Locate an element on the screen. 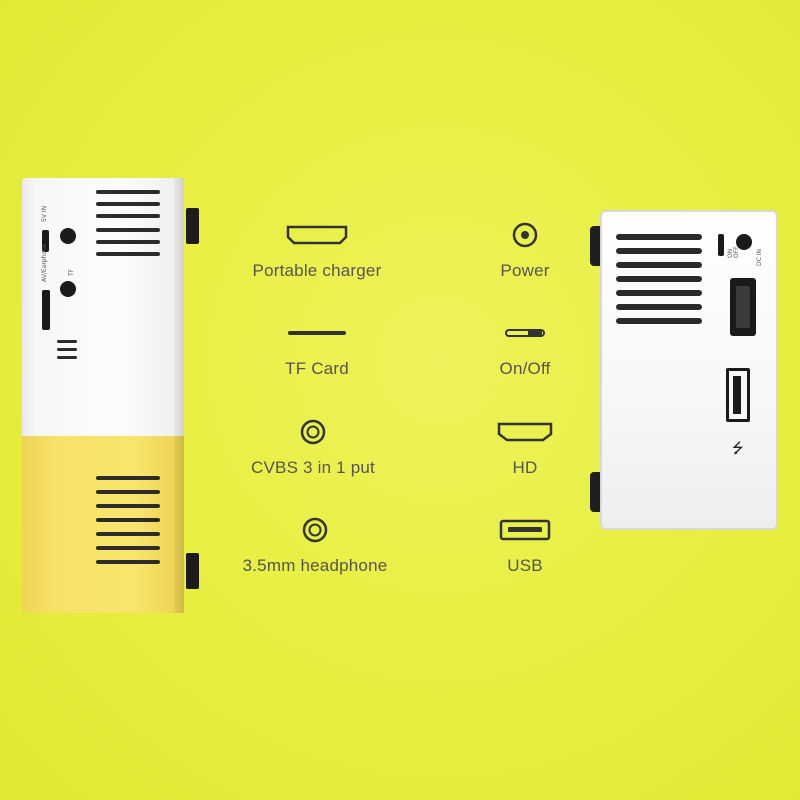 This screenshot has width=800, height=800. feature-on-off: On/Off is located at coordinates (525, 346).